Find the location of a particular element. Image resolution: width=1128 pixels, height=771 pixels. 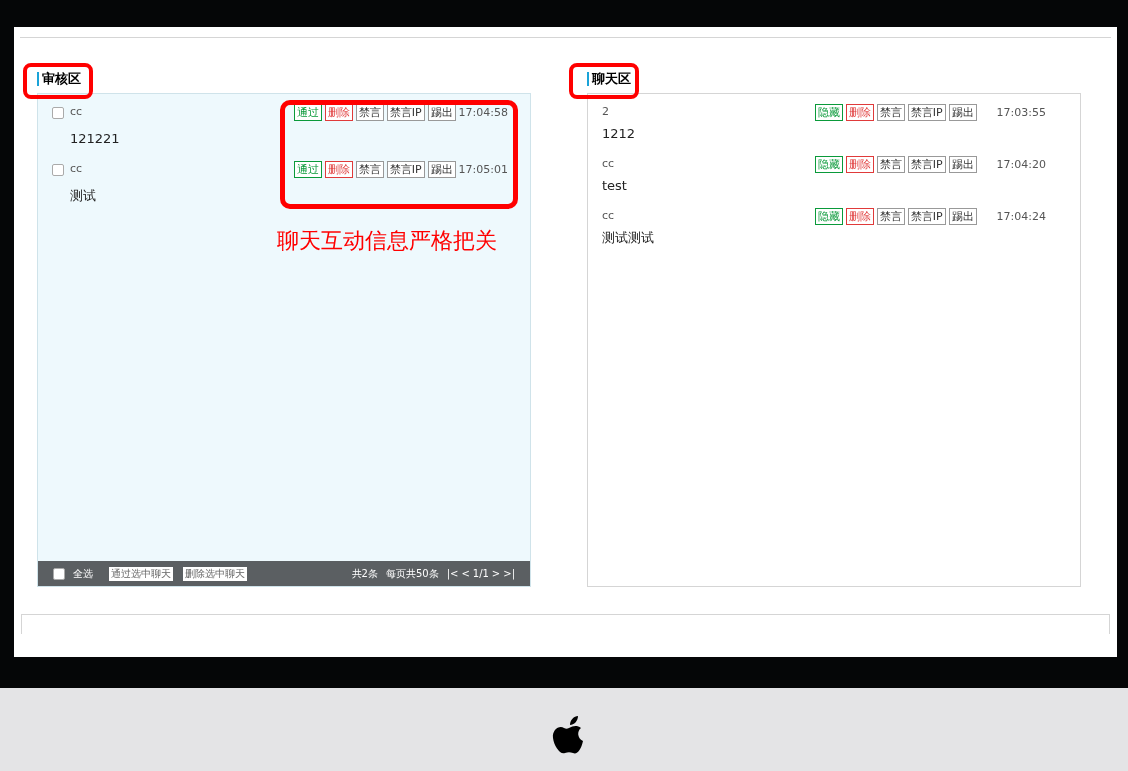

message-text: 1212 is located at coordinates (619, 134).